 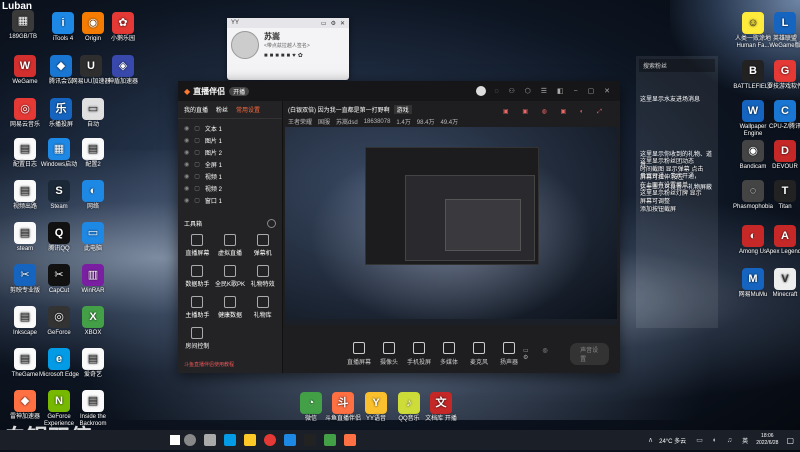 What do you see at coordinates (271, 223) in the screenshot?
I see `toolbox-toggle-icon` at bounding box center [271, 223].